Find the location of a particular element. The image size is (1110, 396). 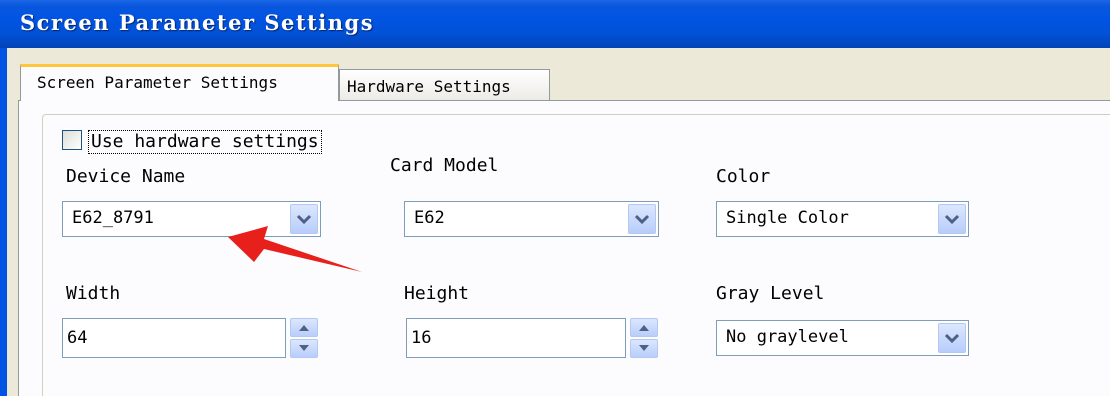

tab-label: Hardware Settings is located at coordinates (429, 86).